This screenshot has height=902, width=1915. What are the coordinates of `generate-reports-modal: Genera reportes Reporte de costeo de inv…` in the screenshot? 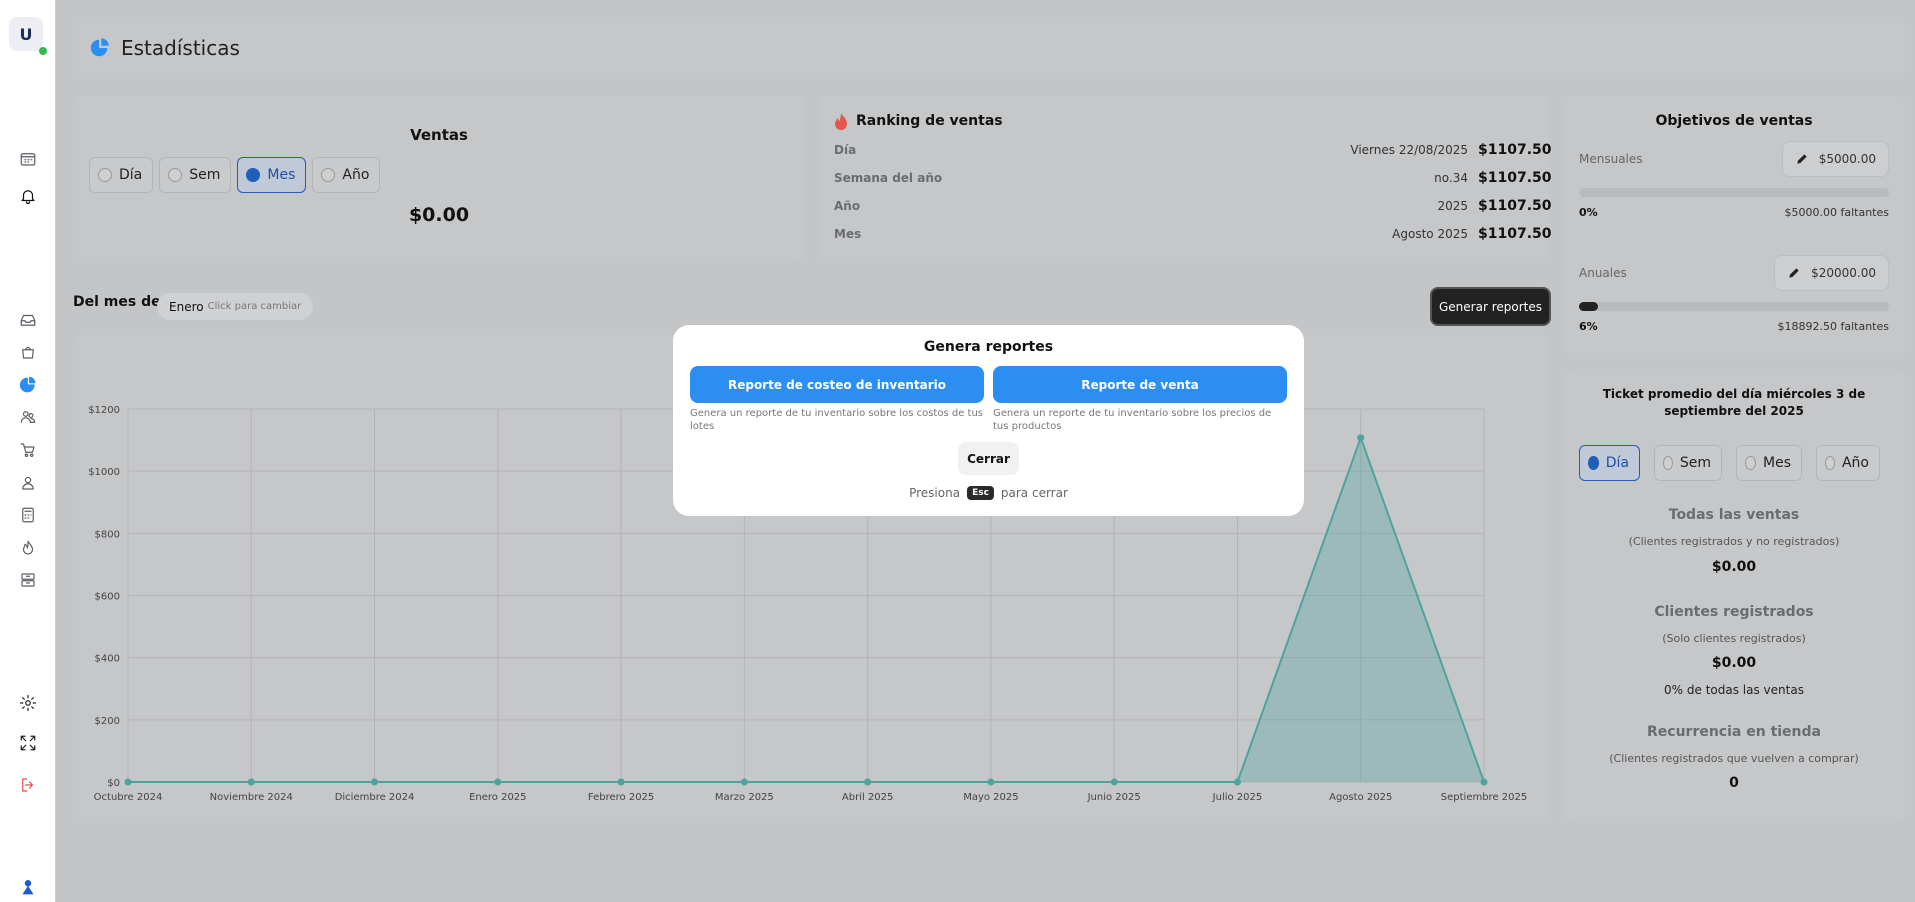 It's located at (988, 420).